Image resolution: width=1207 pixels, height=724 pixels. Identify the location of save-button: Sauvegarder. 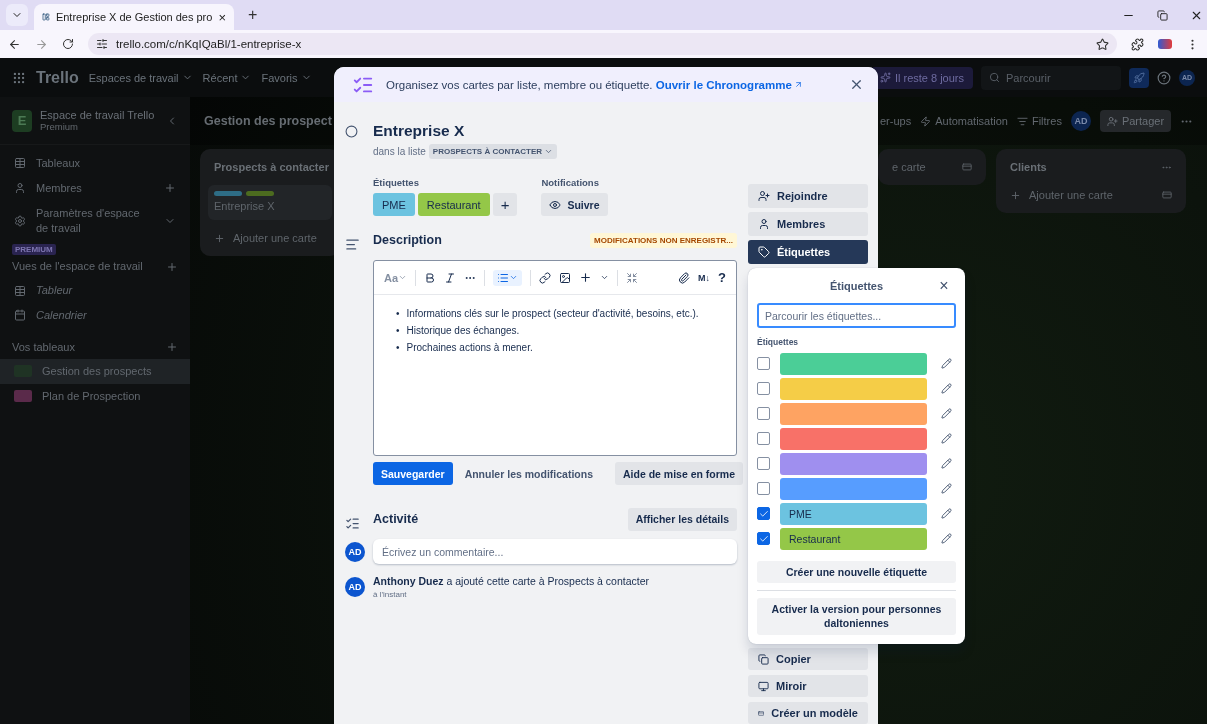
(413, 473).